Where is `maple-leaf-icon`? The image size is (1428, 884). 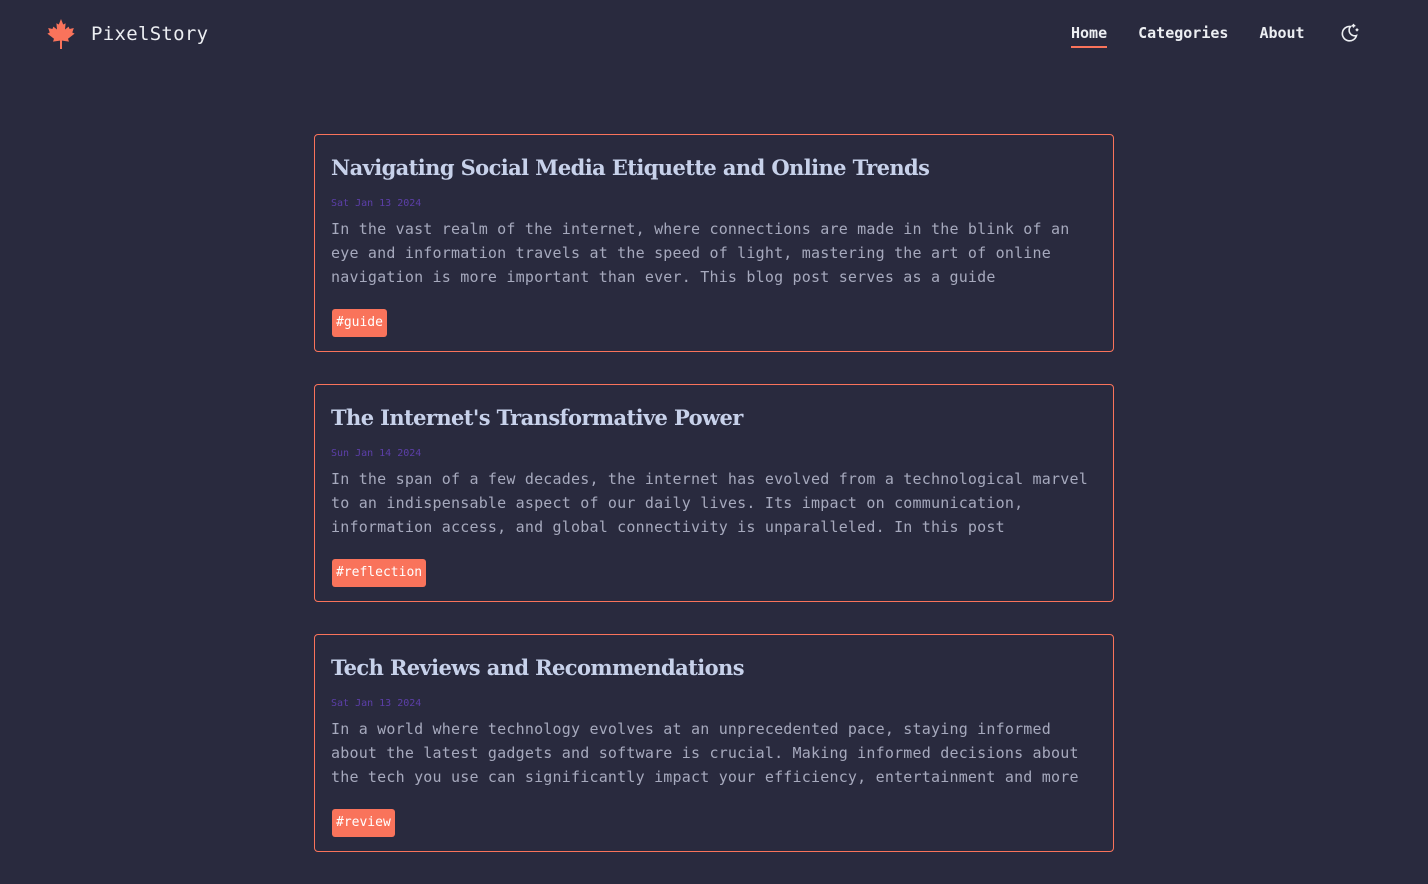 maple-leaf-icon is located at coordinates (61, 34).